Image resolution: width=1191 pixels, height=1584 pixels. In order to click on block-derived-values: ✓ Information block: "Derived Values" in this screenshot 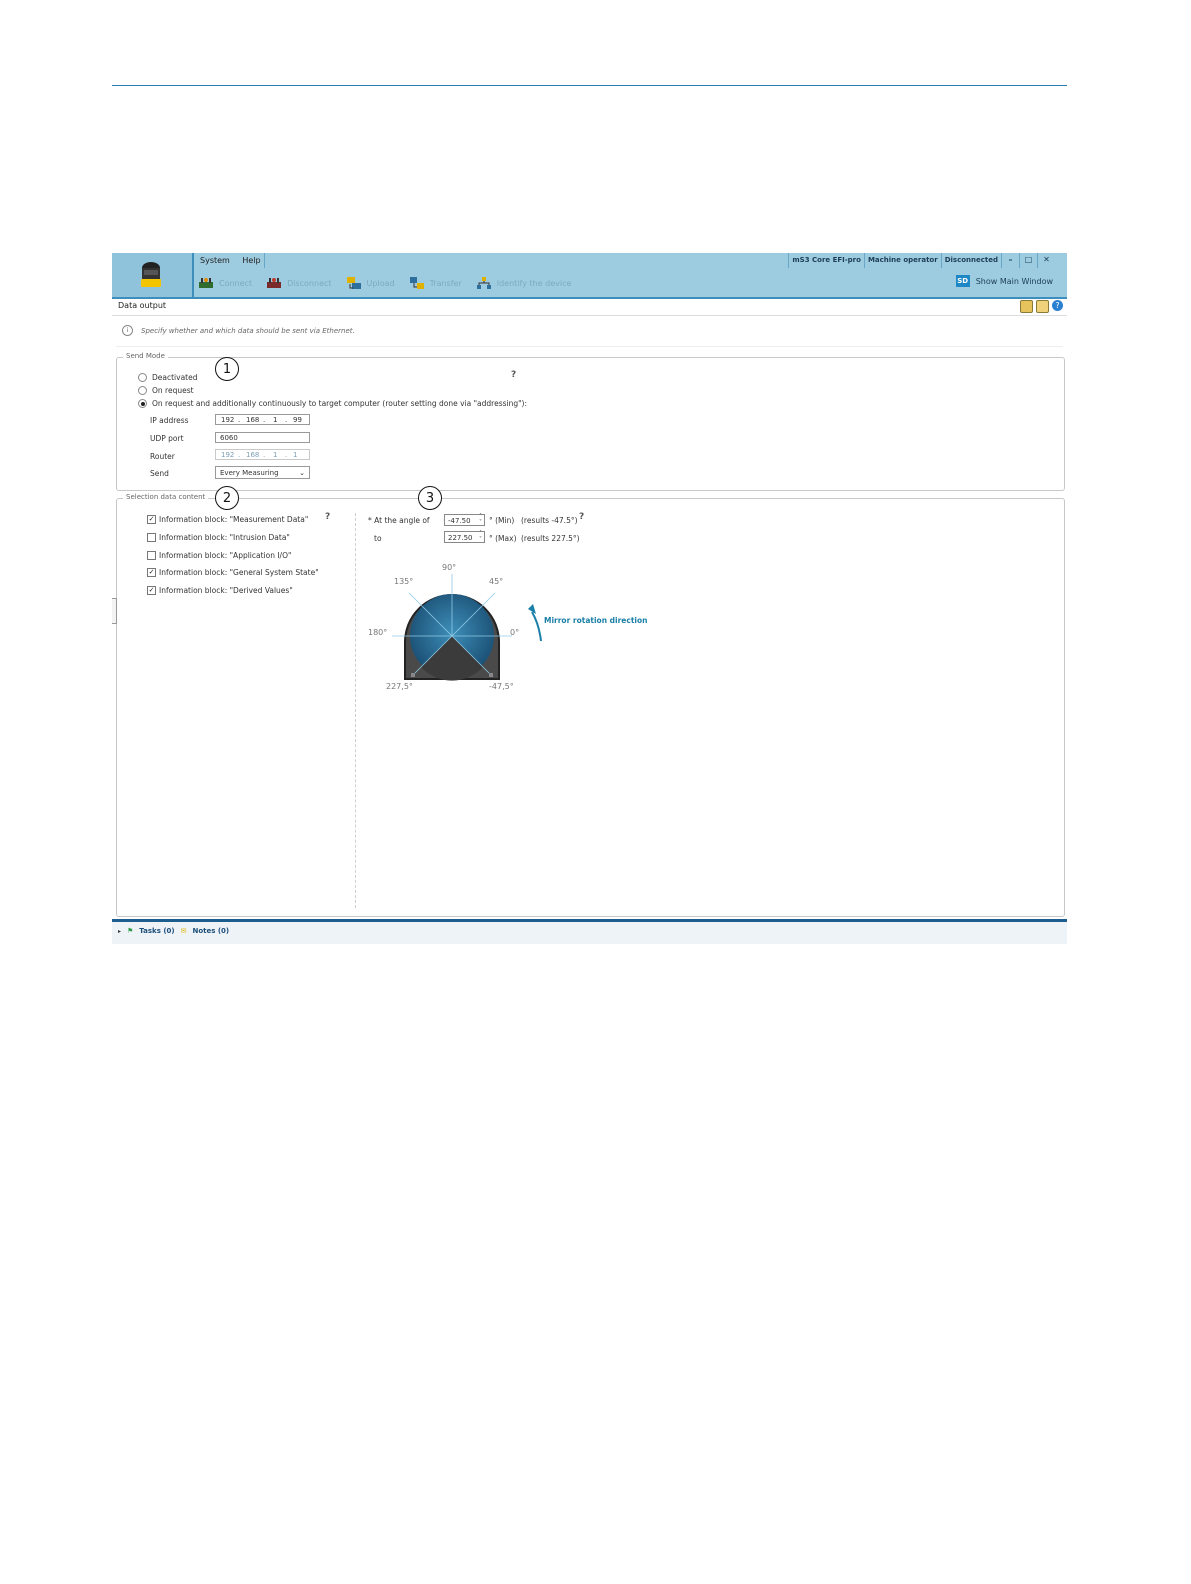, I will do `click(220, 590)`.